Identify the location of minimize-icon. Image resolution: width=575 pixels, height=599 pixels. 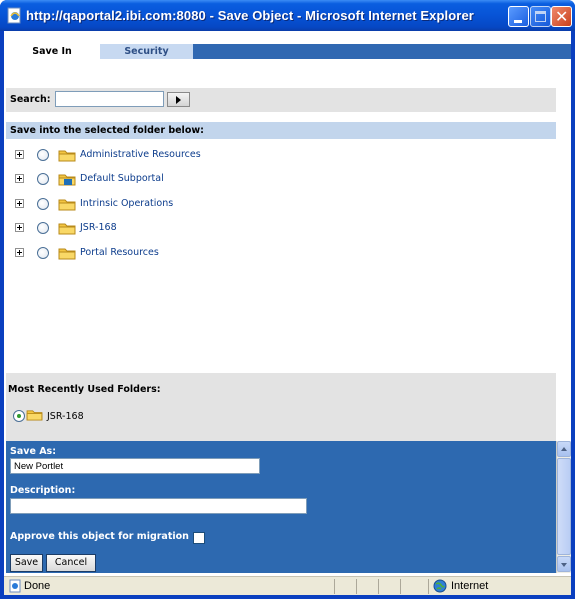
(518, 21).